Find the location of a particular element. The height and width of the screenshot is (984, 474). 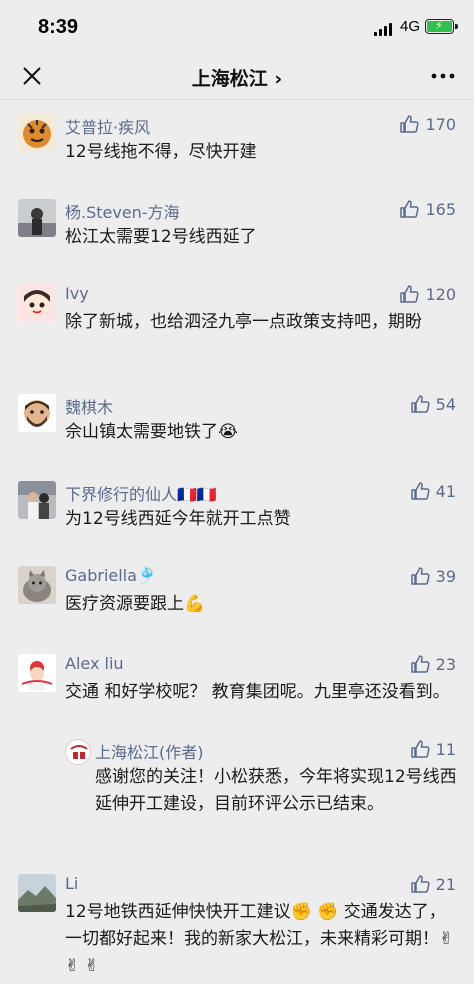

like-count: 21 is located at coordinates (445, 884).